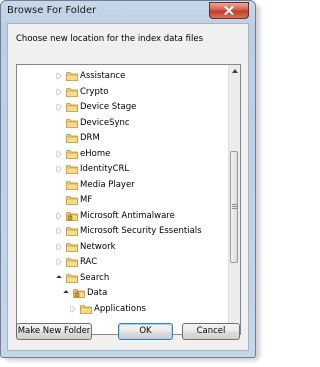 This screenshot has width=320, height=367. I want to click on vertical-scrollbar, so click(234, 199).